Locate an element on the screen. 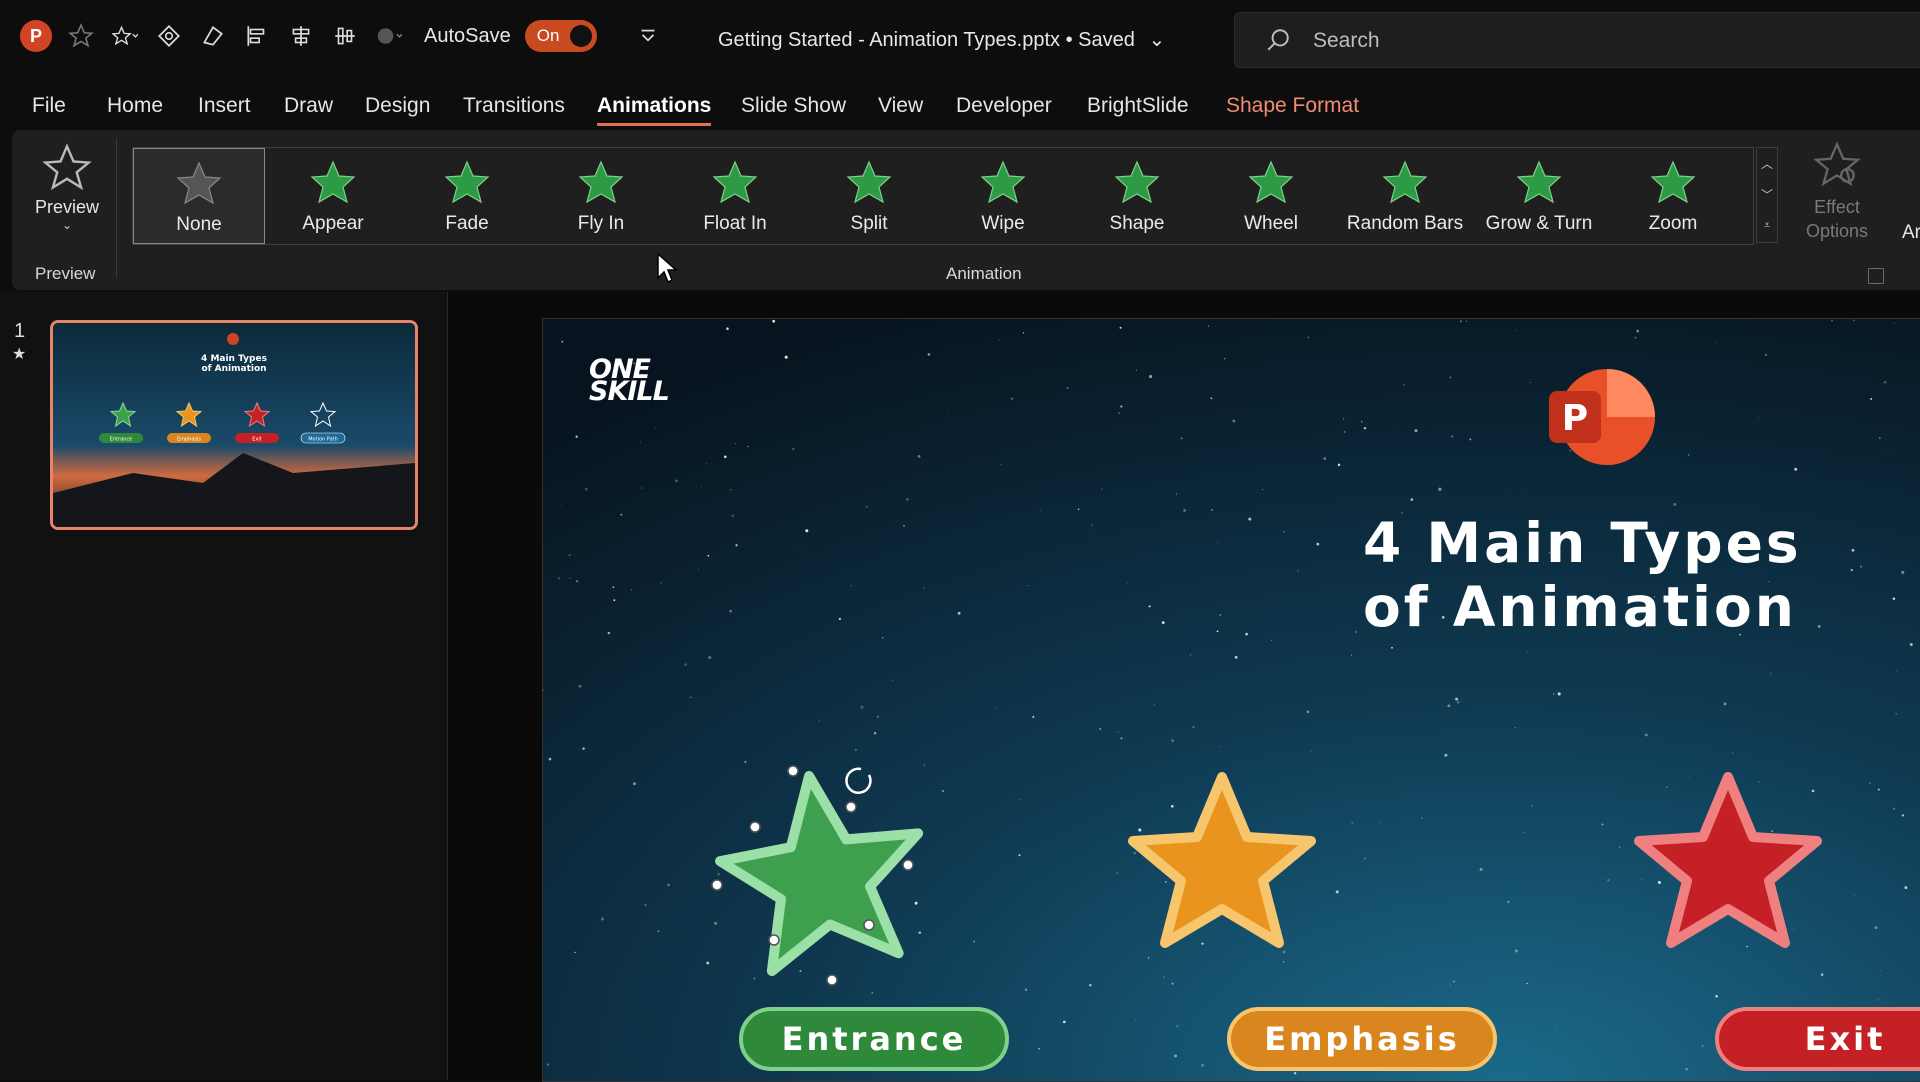 Image resolution: width=1920 pixels, height=1082 pixels. animation-label: Zoom is located at coordinates (1673, 223).